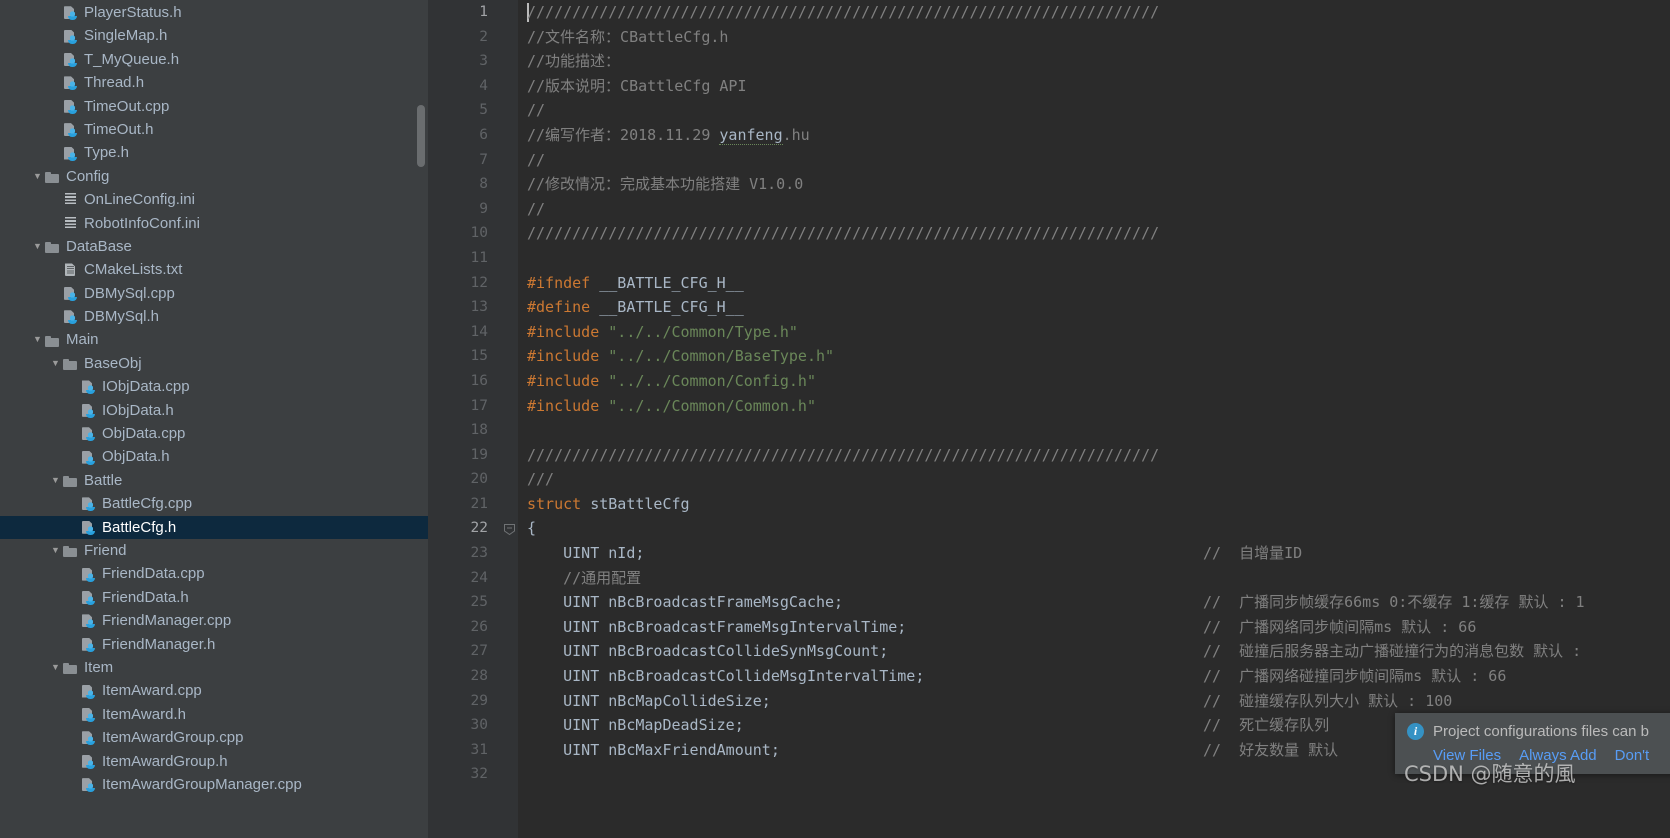 The height and width of the screenshot is (838, 1670). What do you see at coordinates (464, 602) in the screenshot?
I see `gutter-line-number: 25` at bounding box center [464, 602].